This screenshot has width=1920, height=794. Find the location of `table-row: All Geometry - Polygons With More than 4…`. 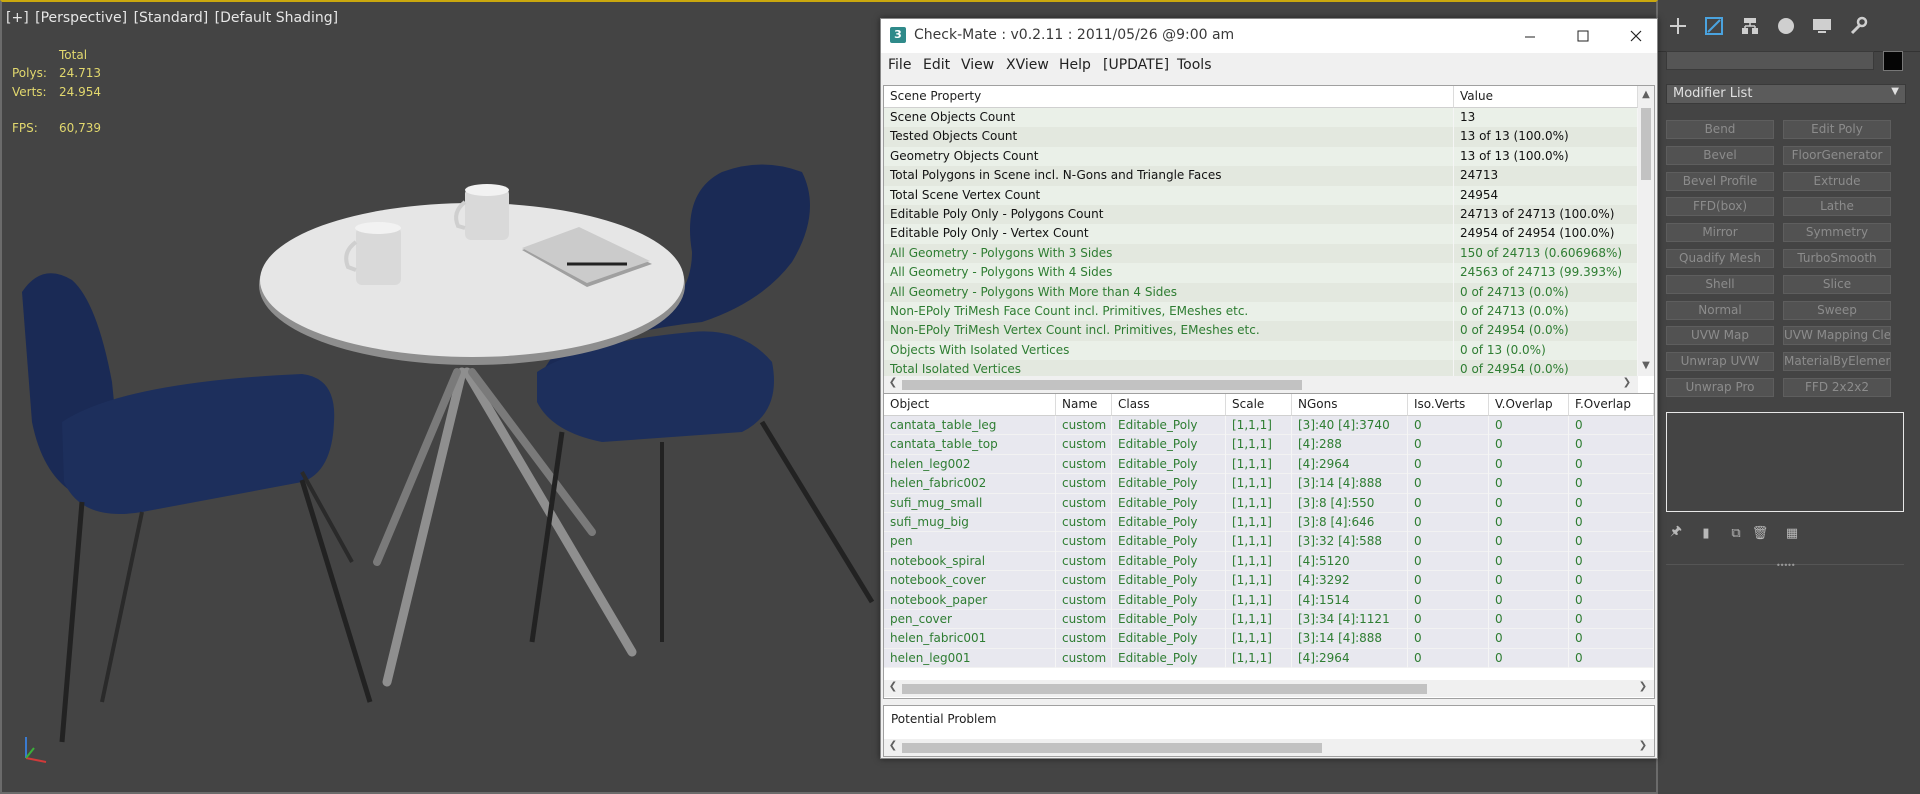

table-row: All Geometry - Polygons With More than 4… is located at coordinates (1261, 292).